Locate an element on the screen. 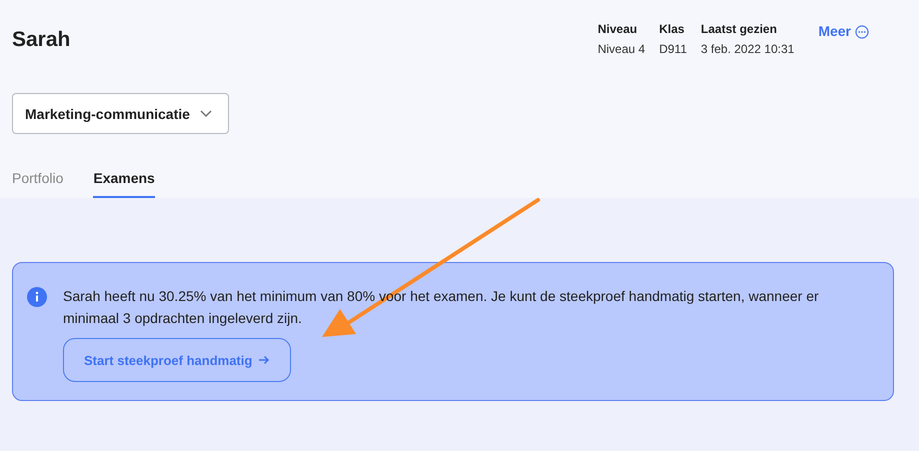 The height and width of the screenshot is (451, 919). student-name: Sarah is located at coordinates (41, 40).